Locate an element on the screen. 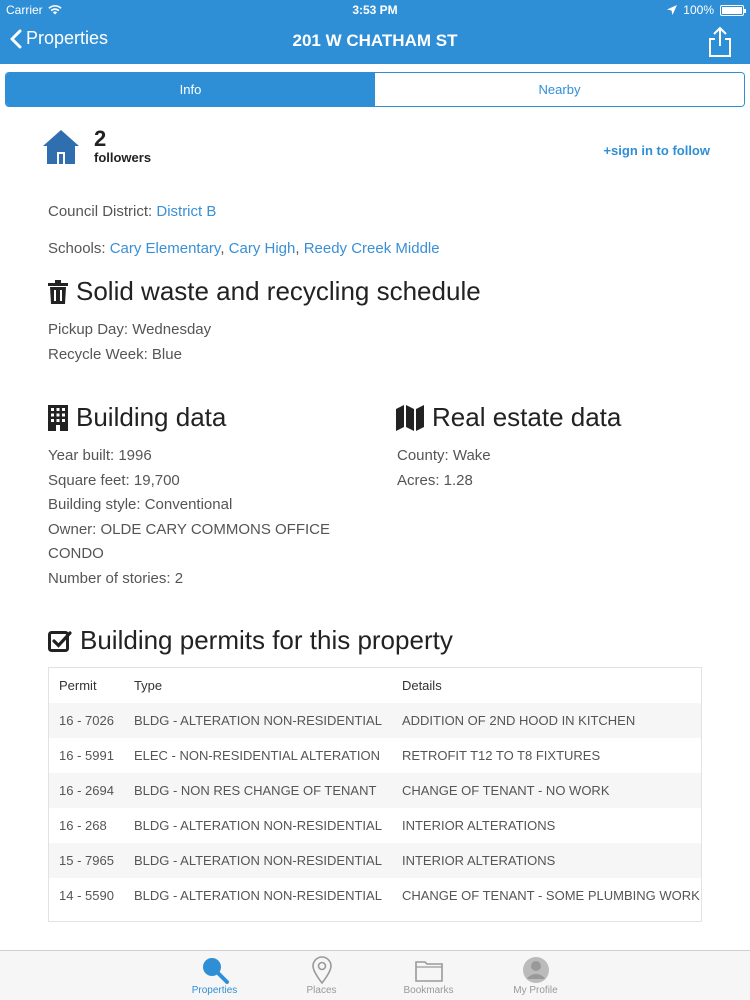 The image size is (750, 1000). recycle-week: Recycle Week: Blue is located at coordinates (115, 354).